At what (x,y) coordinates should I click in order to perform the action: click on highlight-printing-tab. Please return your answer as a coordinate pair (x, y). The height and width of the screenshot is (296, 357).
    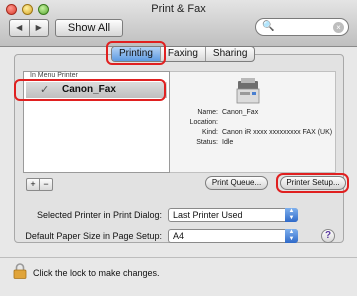
    Looking at the image, I should click on (136, 53).